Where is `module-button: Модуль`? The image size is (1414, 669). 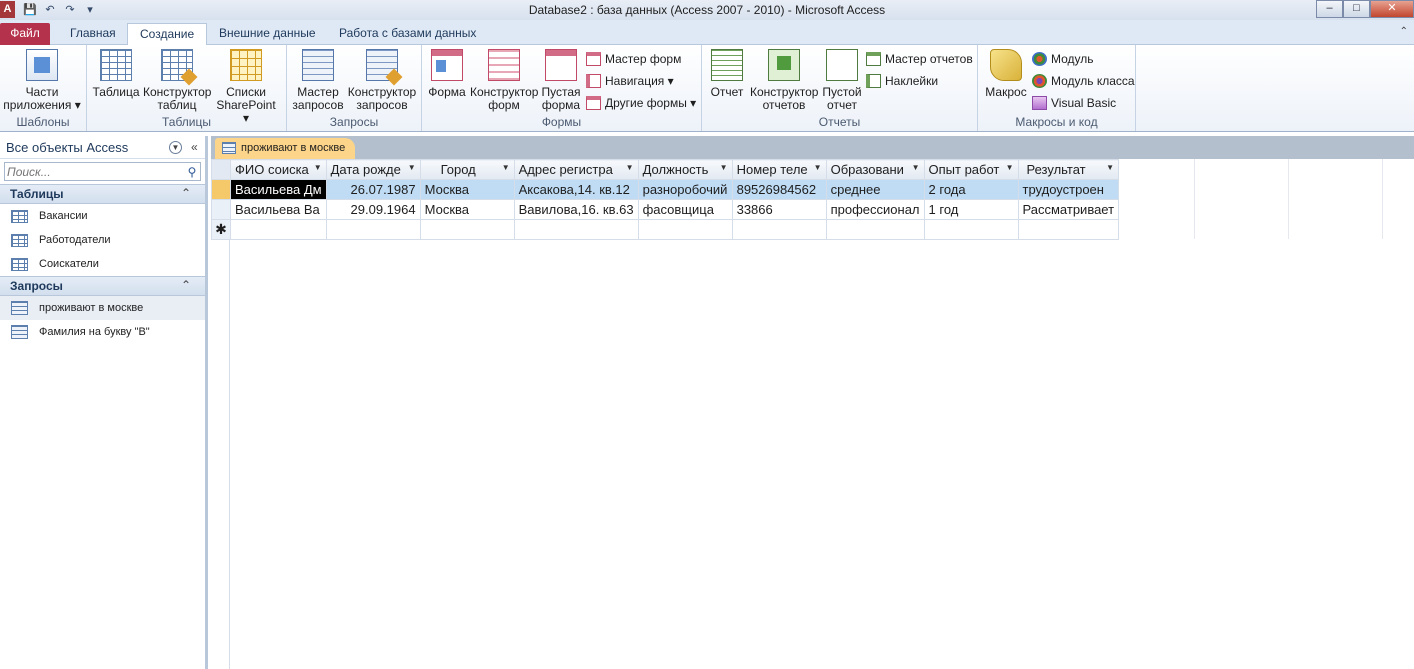
module-button: Модуль is located at coordinates (1063, 59).